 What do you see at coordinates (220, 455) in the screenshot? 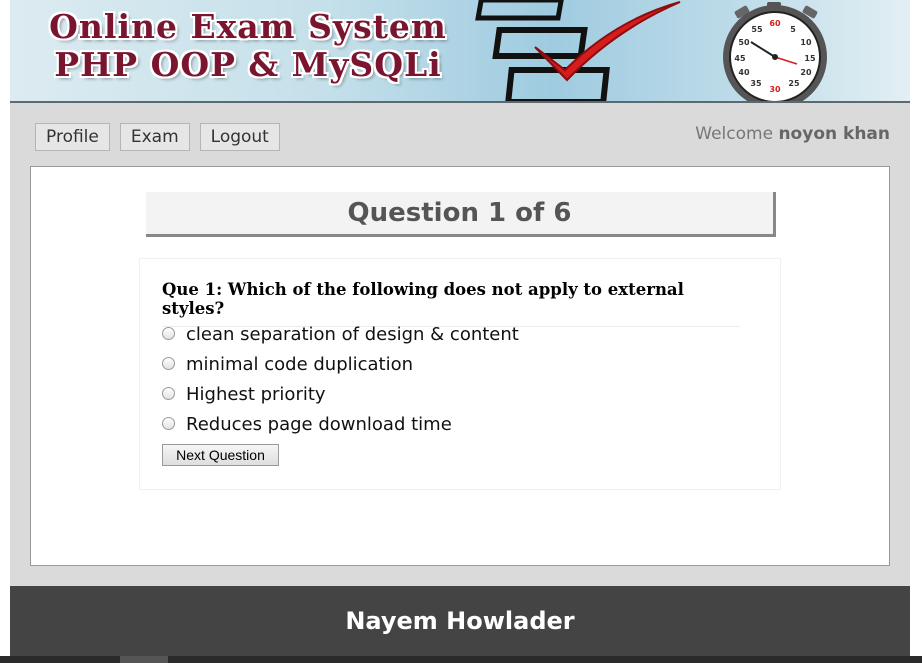
I see `next-question-button: Next Question` at bounding box center [220, 455].